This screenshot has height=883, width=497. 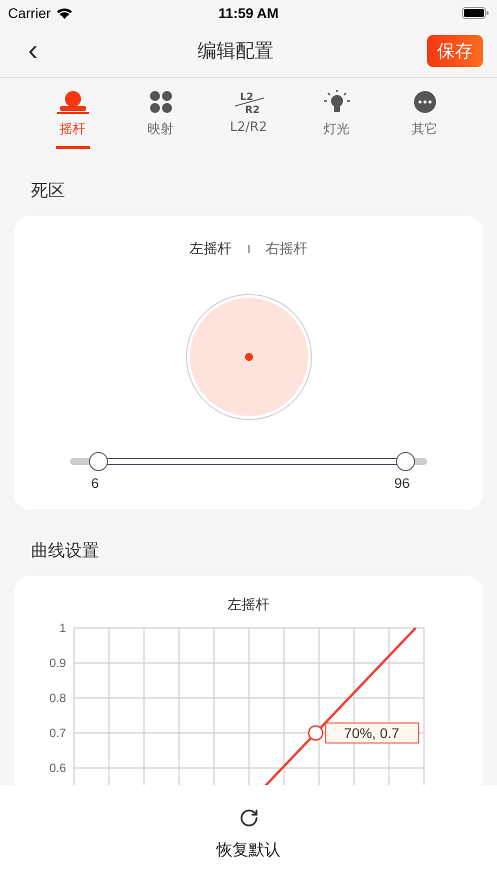 What do you see at coordinates (287, 249) in the screenshot?
I see `stick-tab: 右摇杆` at bounding box center [287, 249].